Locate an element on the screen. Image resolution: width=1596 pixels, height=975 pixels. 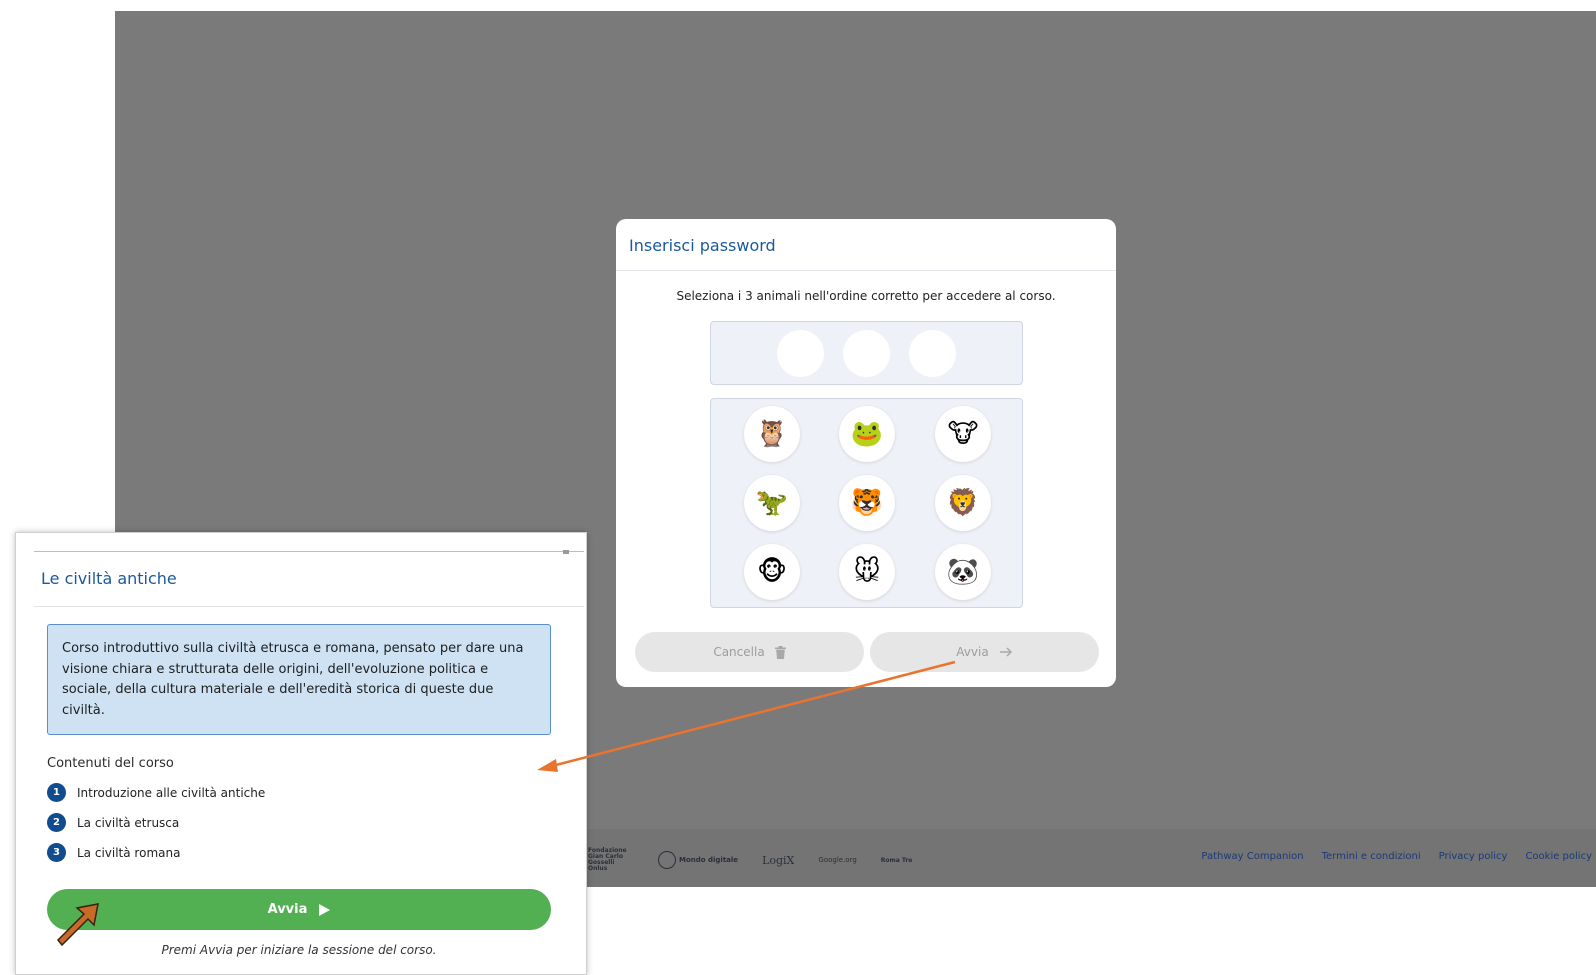
lesson-number-badge: 2 is located at coordinates (56, 822).